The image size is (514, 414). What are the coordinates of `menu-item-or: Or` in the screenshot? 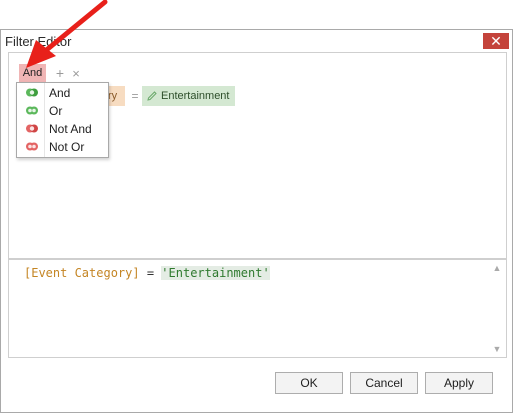 It's located at (62, 111).